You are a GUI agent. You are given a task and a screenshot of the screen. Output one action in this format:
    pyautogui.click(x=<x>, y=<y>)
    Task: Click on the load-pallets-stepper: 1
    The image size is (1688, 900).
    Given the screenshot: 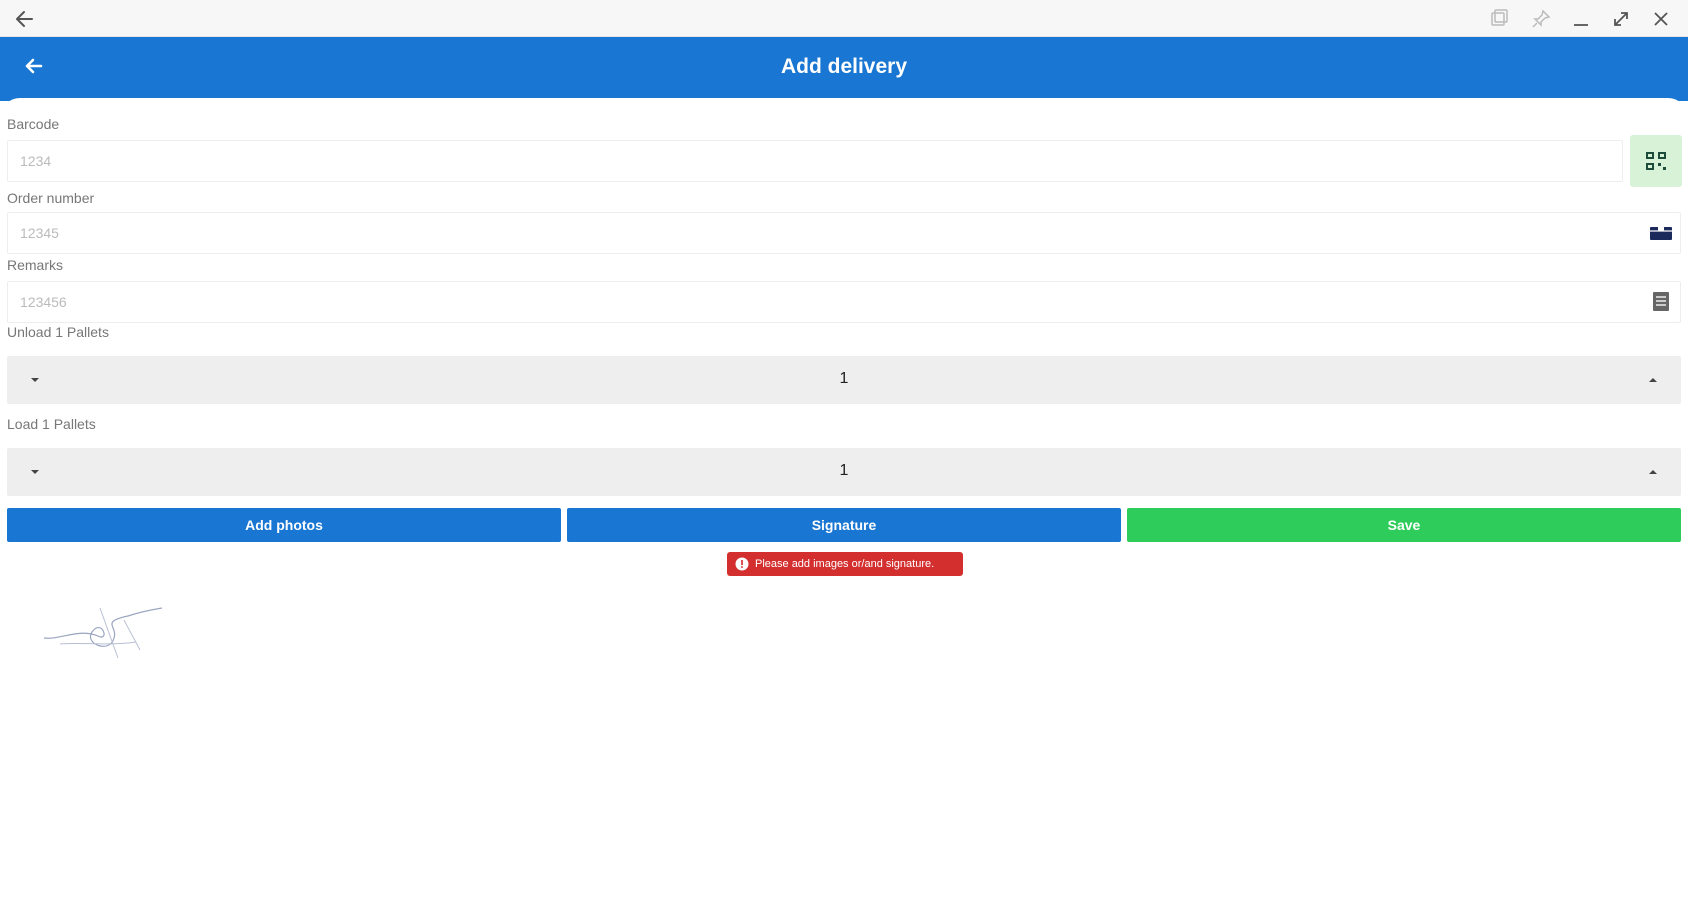 What is the action you would take?
    pyautogui.click(x=844, y=472)
    